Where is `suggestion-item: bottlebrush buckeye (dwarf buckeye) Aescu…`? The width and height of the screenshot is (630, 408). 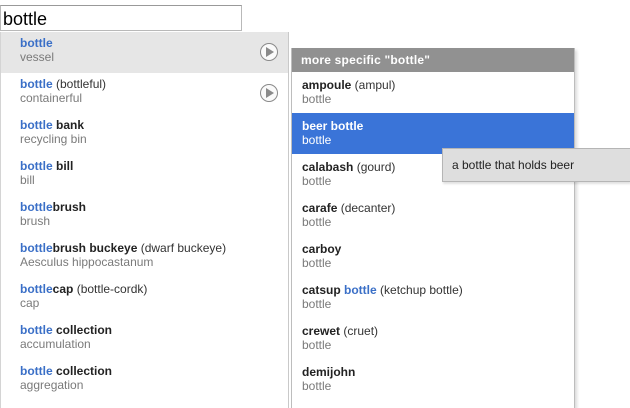
suggestion-item: bottlebrush buckeye (dwarf buckeye) Aescu… is located at coordinates (144, 257).